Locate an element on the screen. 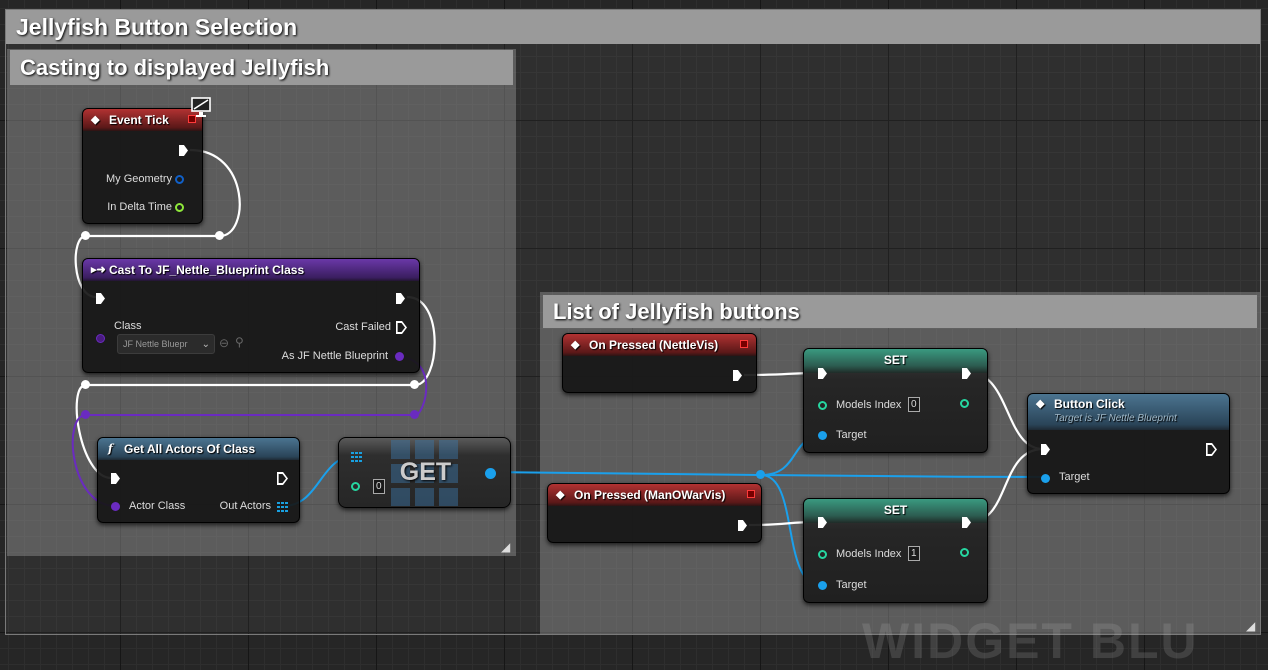  on-pressed-nettle-header: ◆ On Pressed (NettleVis) is located at coordinates (659, 345).